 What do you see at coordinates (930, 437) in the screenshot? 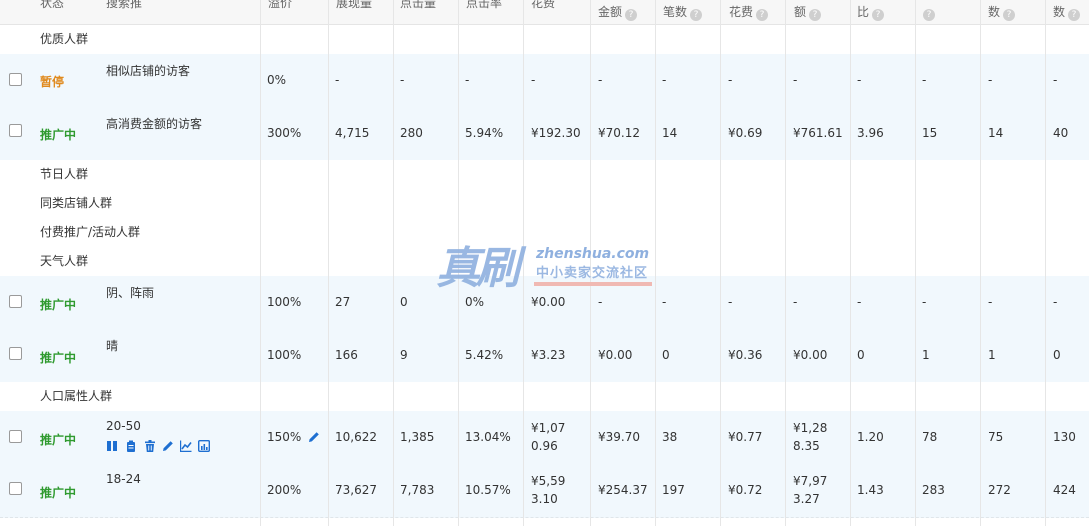
I see `col12-value: 78` at bounding box center [930, 437].